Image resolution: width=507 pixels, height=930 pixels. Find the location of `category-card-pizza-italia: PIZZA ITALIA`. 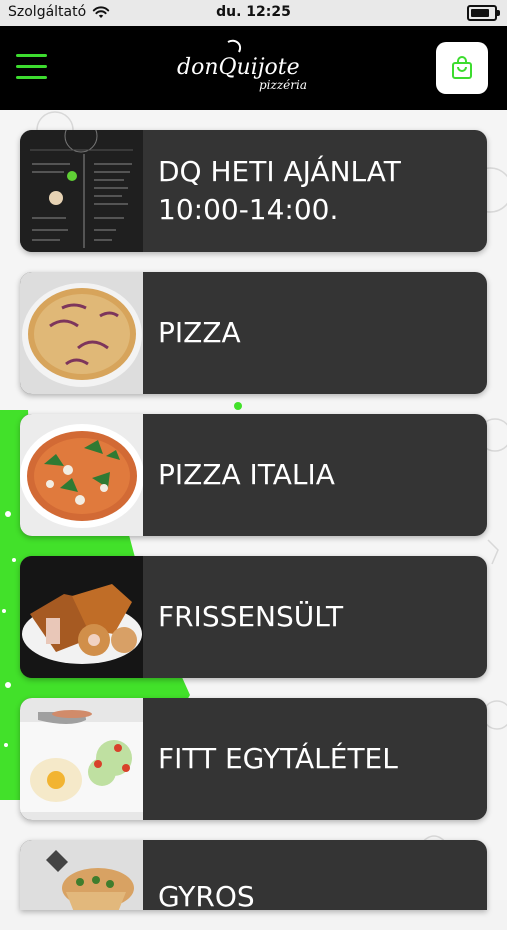

category-card-pizza-italia: PIZZA ITALIA is located at coordinates (253, 475).